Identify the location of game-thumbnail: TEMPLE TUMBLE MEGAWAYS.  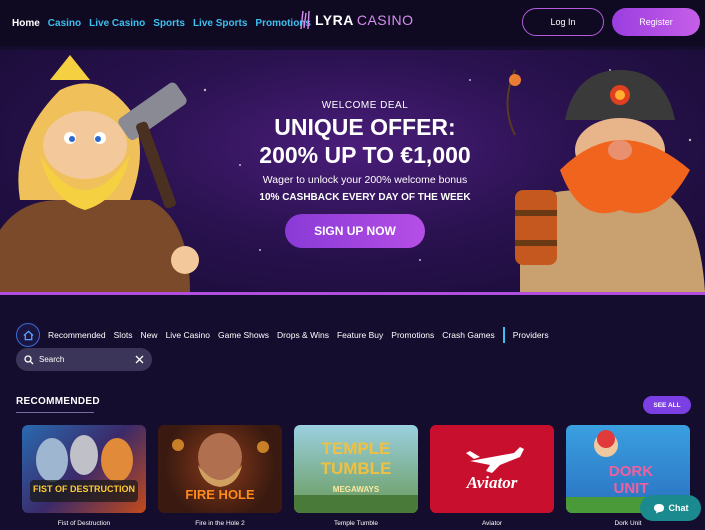
(356, 469).